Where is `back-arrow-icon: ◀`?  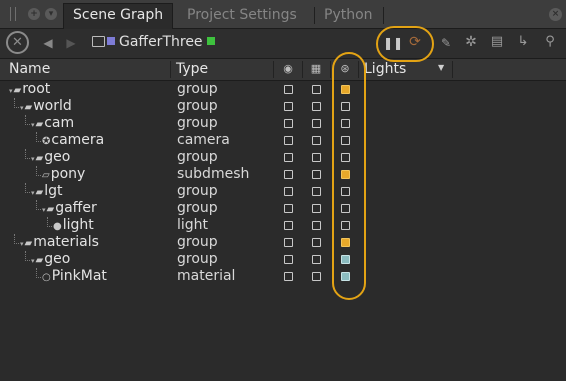
back-arrow-icon: ◀ is located at coordinates (48, 43).